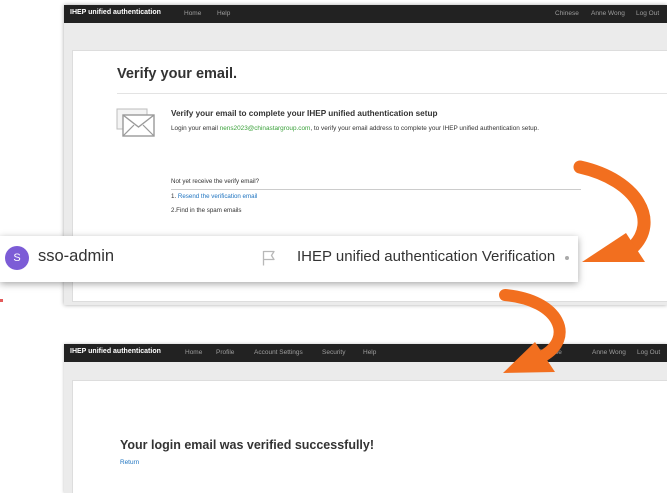 The image size is (667, 493). Describe the element at coordinates (195, 128) in the screenshot. I see `instructions-prefix: Login your email` at that location.